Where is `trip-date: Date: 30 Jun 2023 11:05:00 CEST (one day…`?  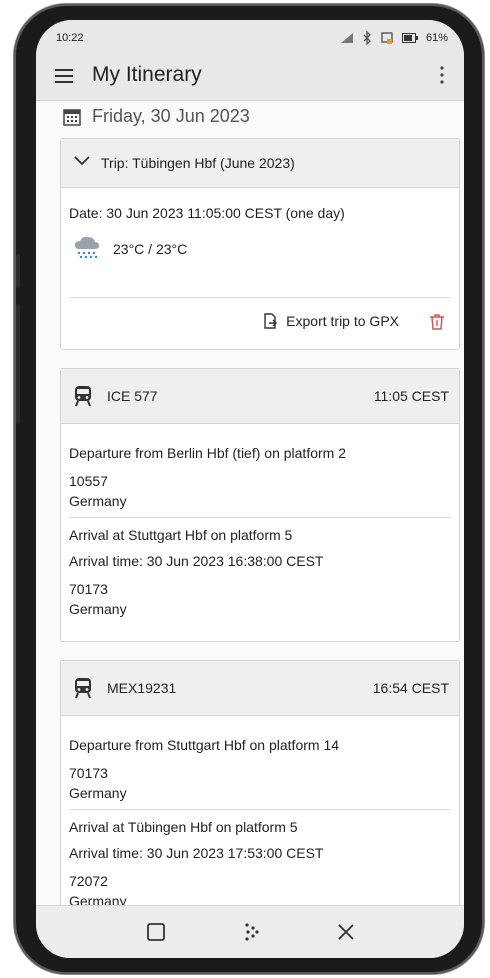 trip-date: Date: 30 Jun 2023 11:05:00 CEST (one day… is located at coordinates (207, 213).